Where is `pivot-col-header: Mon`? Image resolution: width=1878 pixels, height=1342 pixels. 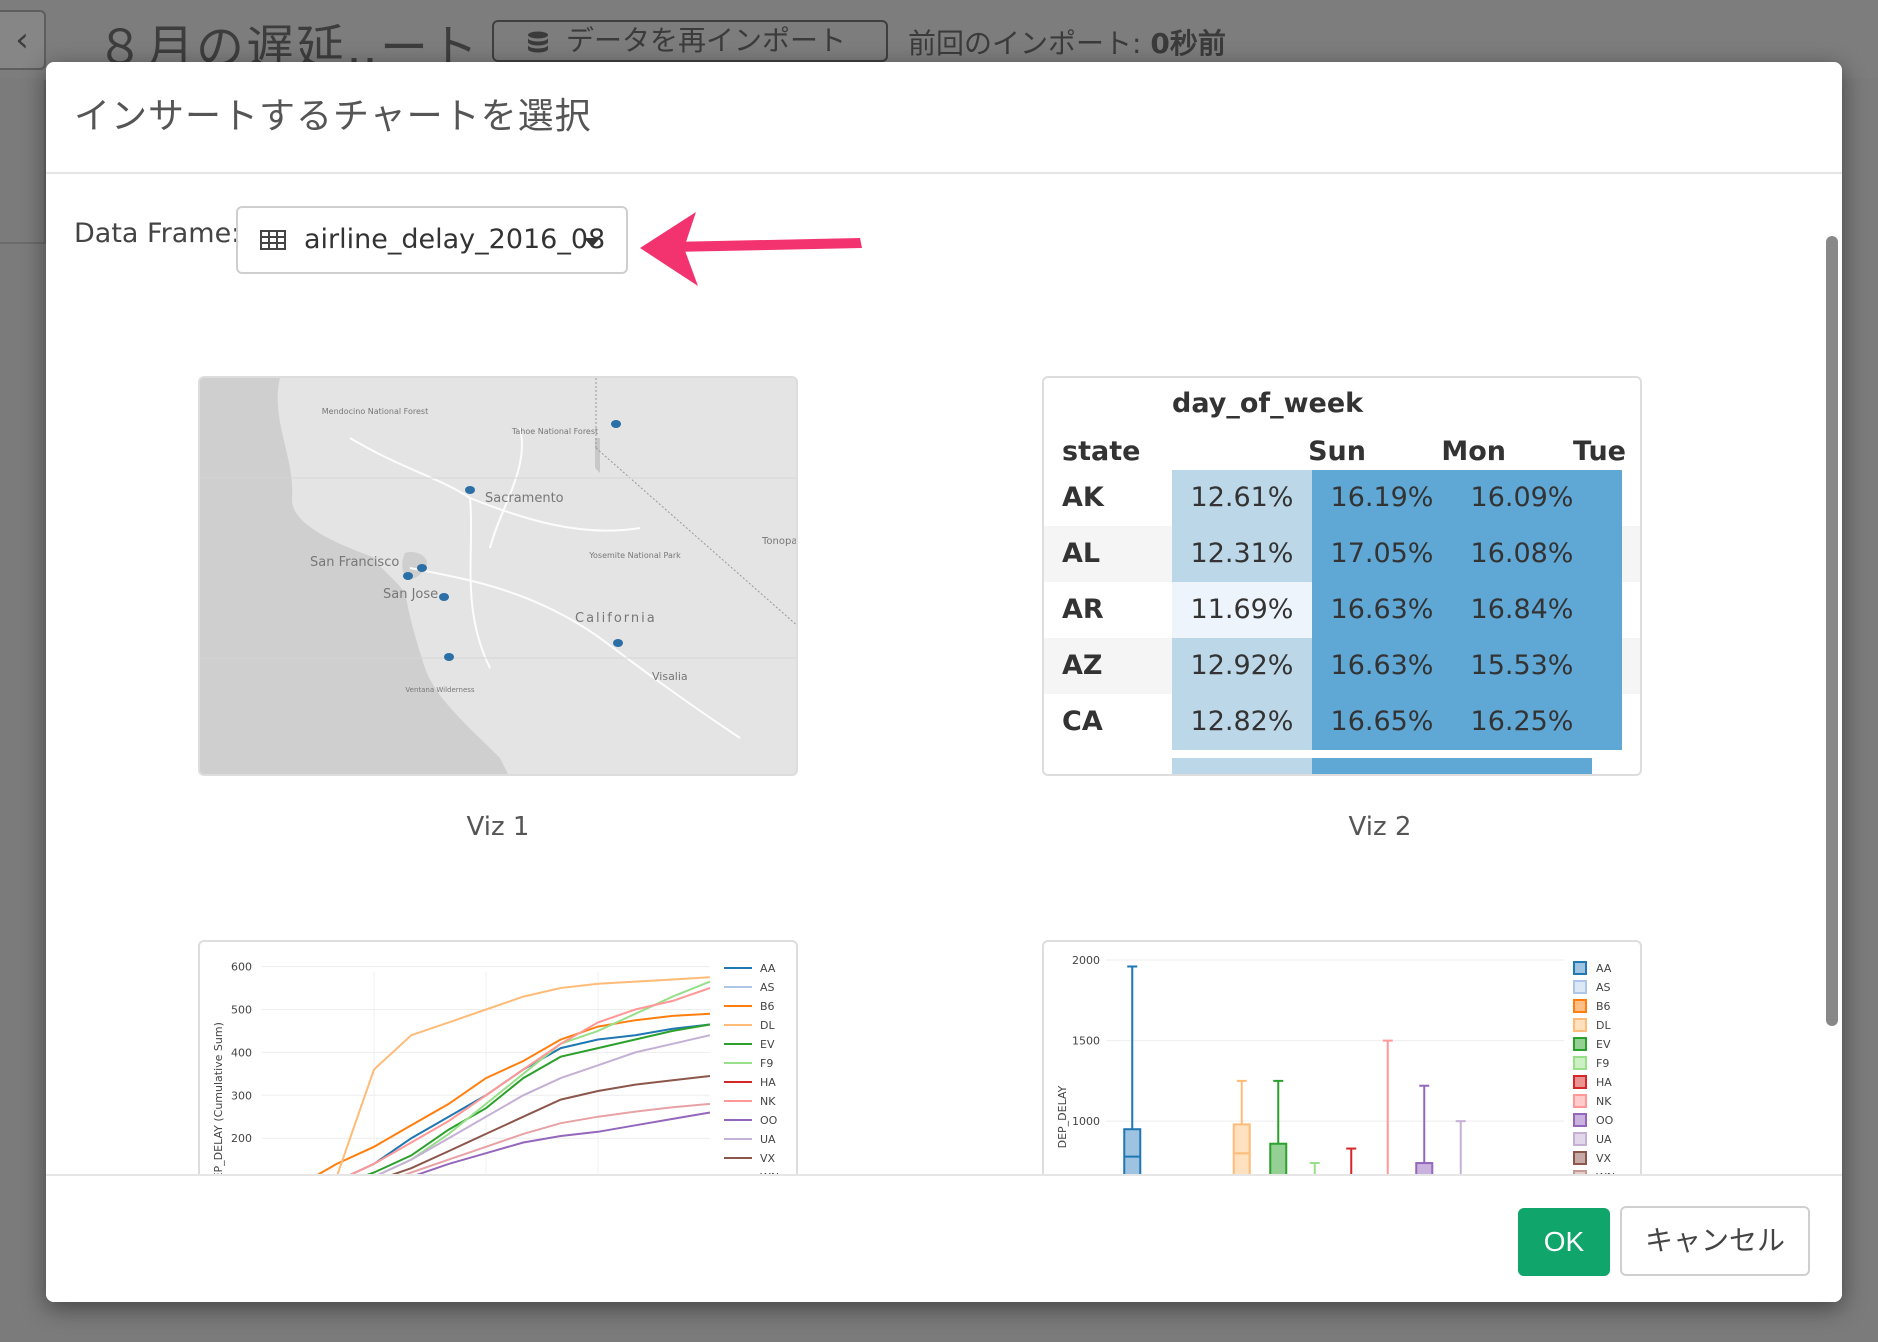
pivot-col-header: Mon is located at coordinates (1473, 451).